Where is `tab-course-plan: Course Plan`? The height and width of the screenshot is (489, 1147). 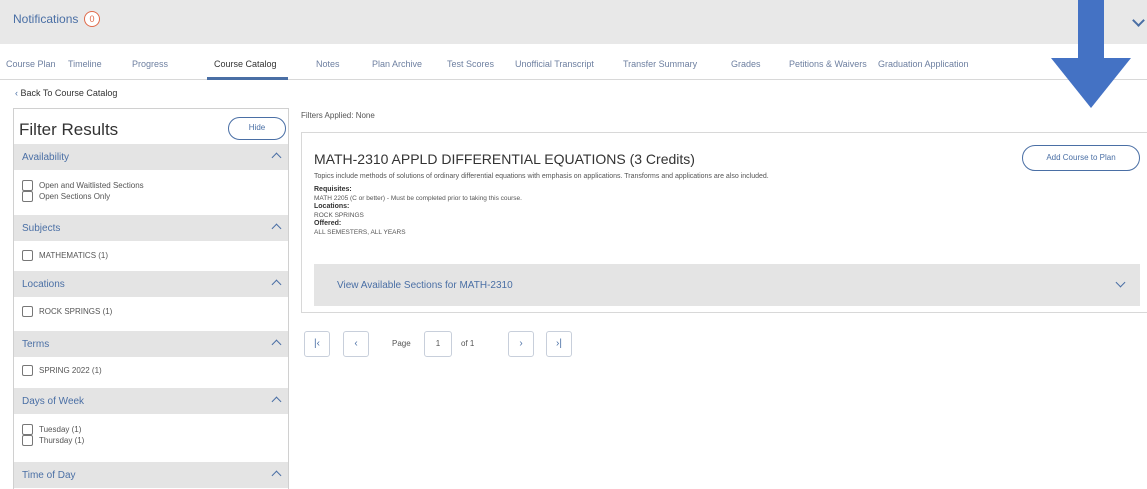
tab-course-plan: Course Plan is located at coordinates (31, 64).